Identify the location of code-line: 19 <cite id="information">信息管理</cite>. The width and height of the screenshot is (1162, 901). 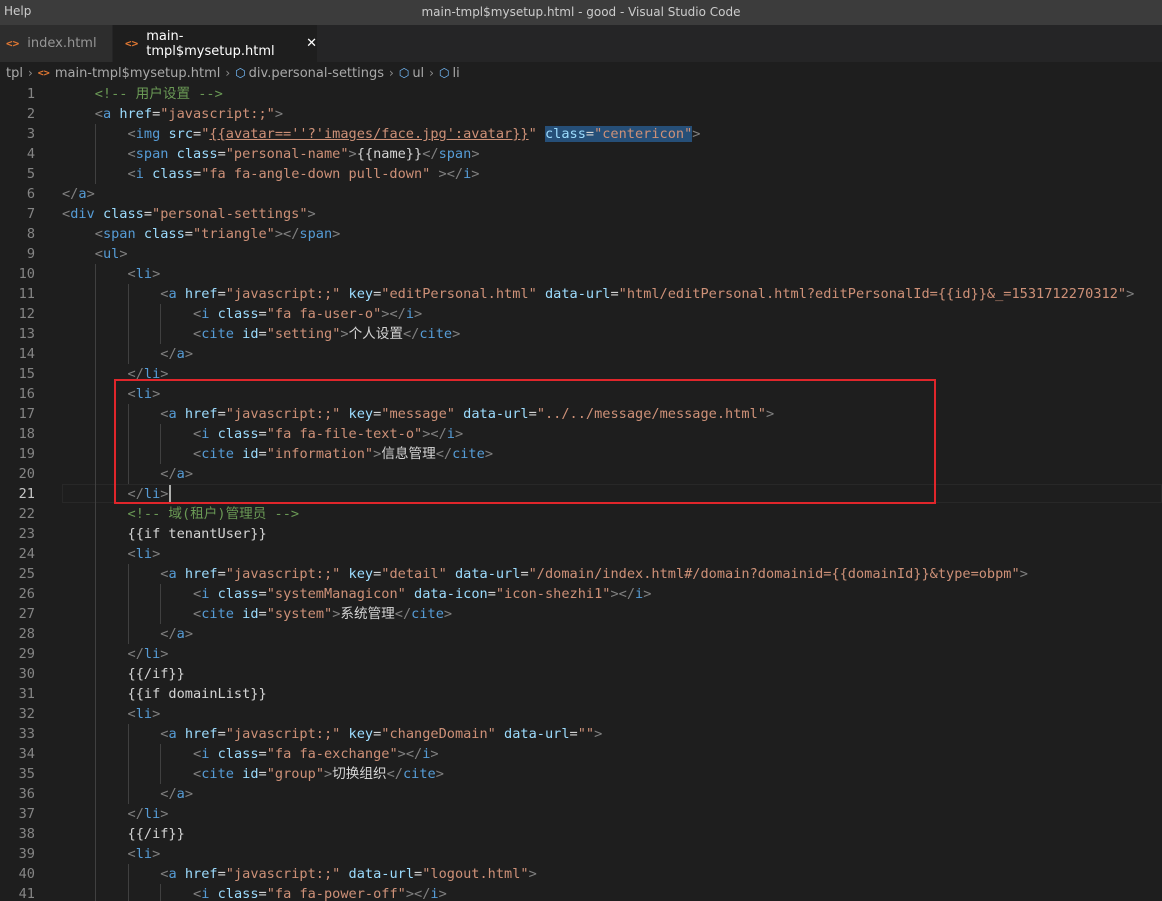
(581, 454).